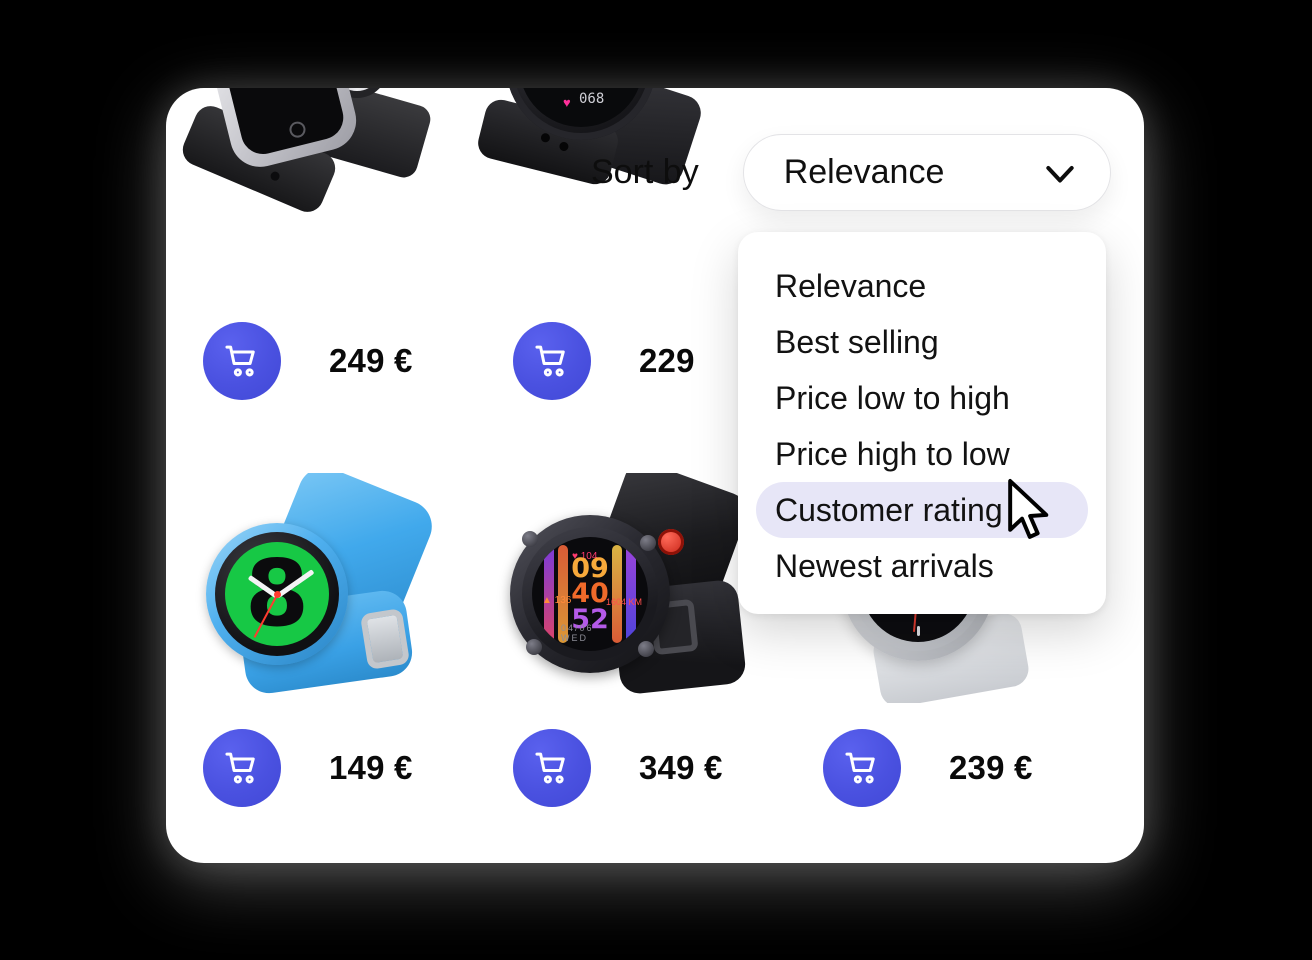 The width and height of the screenshot is (1312, 960). I want to click on menu-item-customer-rating: Customer rating, so click(922, 510).